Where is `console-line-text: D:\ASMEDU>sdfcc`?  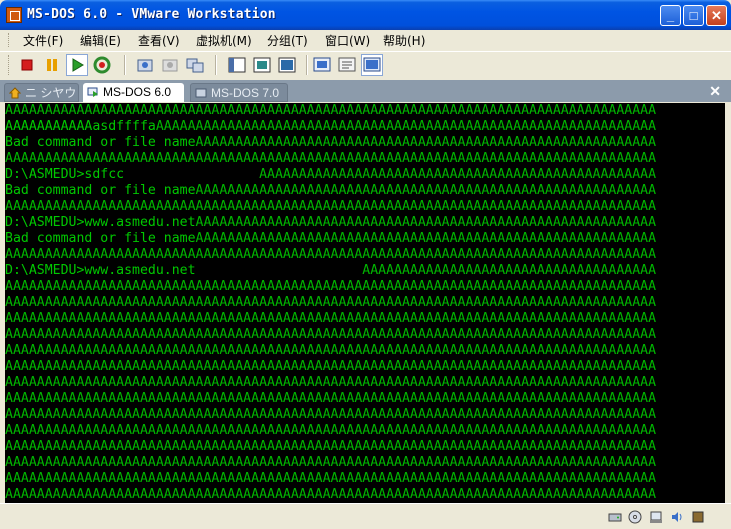
console-line-text: D:\ASMEDU>sdfcc is located at coordinates (65, 174).